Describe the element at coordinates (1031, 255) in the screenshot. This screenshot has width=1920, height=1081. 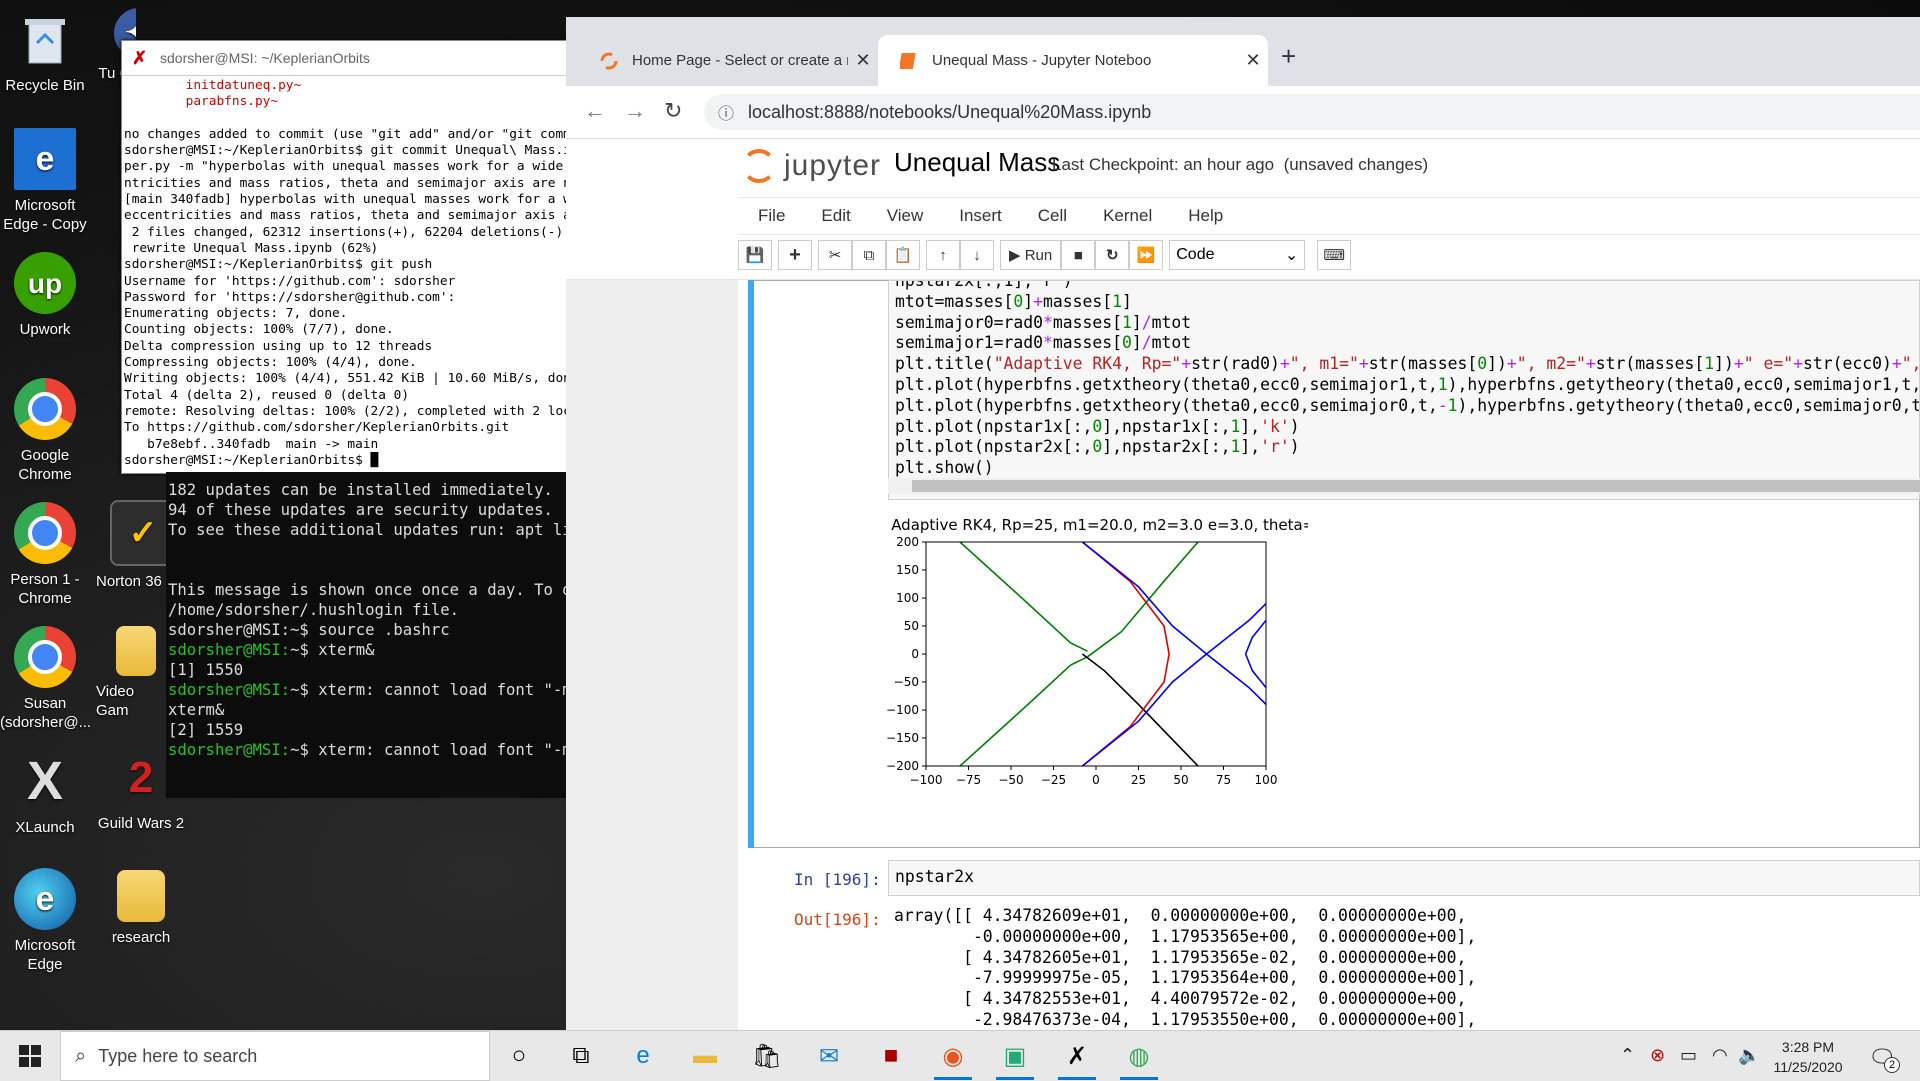
I see `run-button: ▶ Run` at that location.